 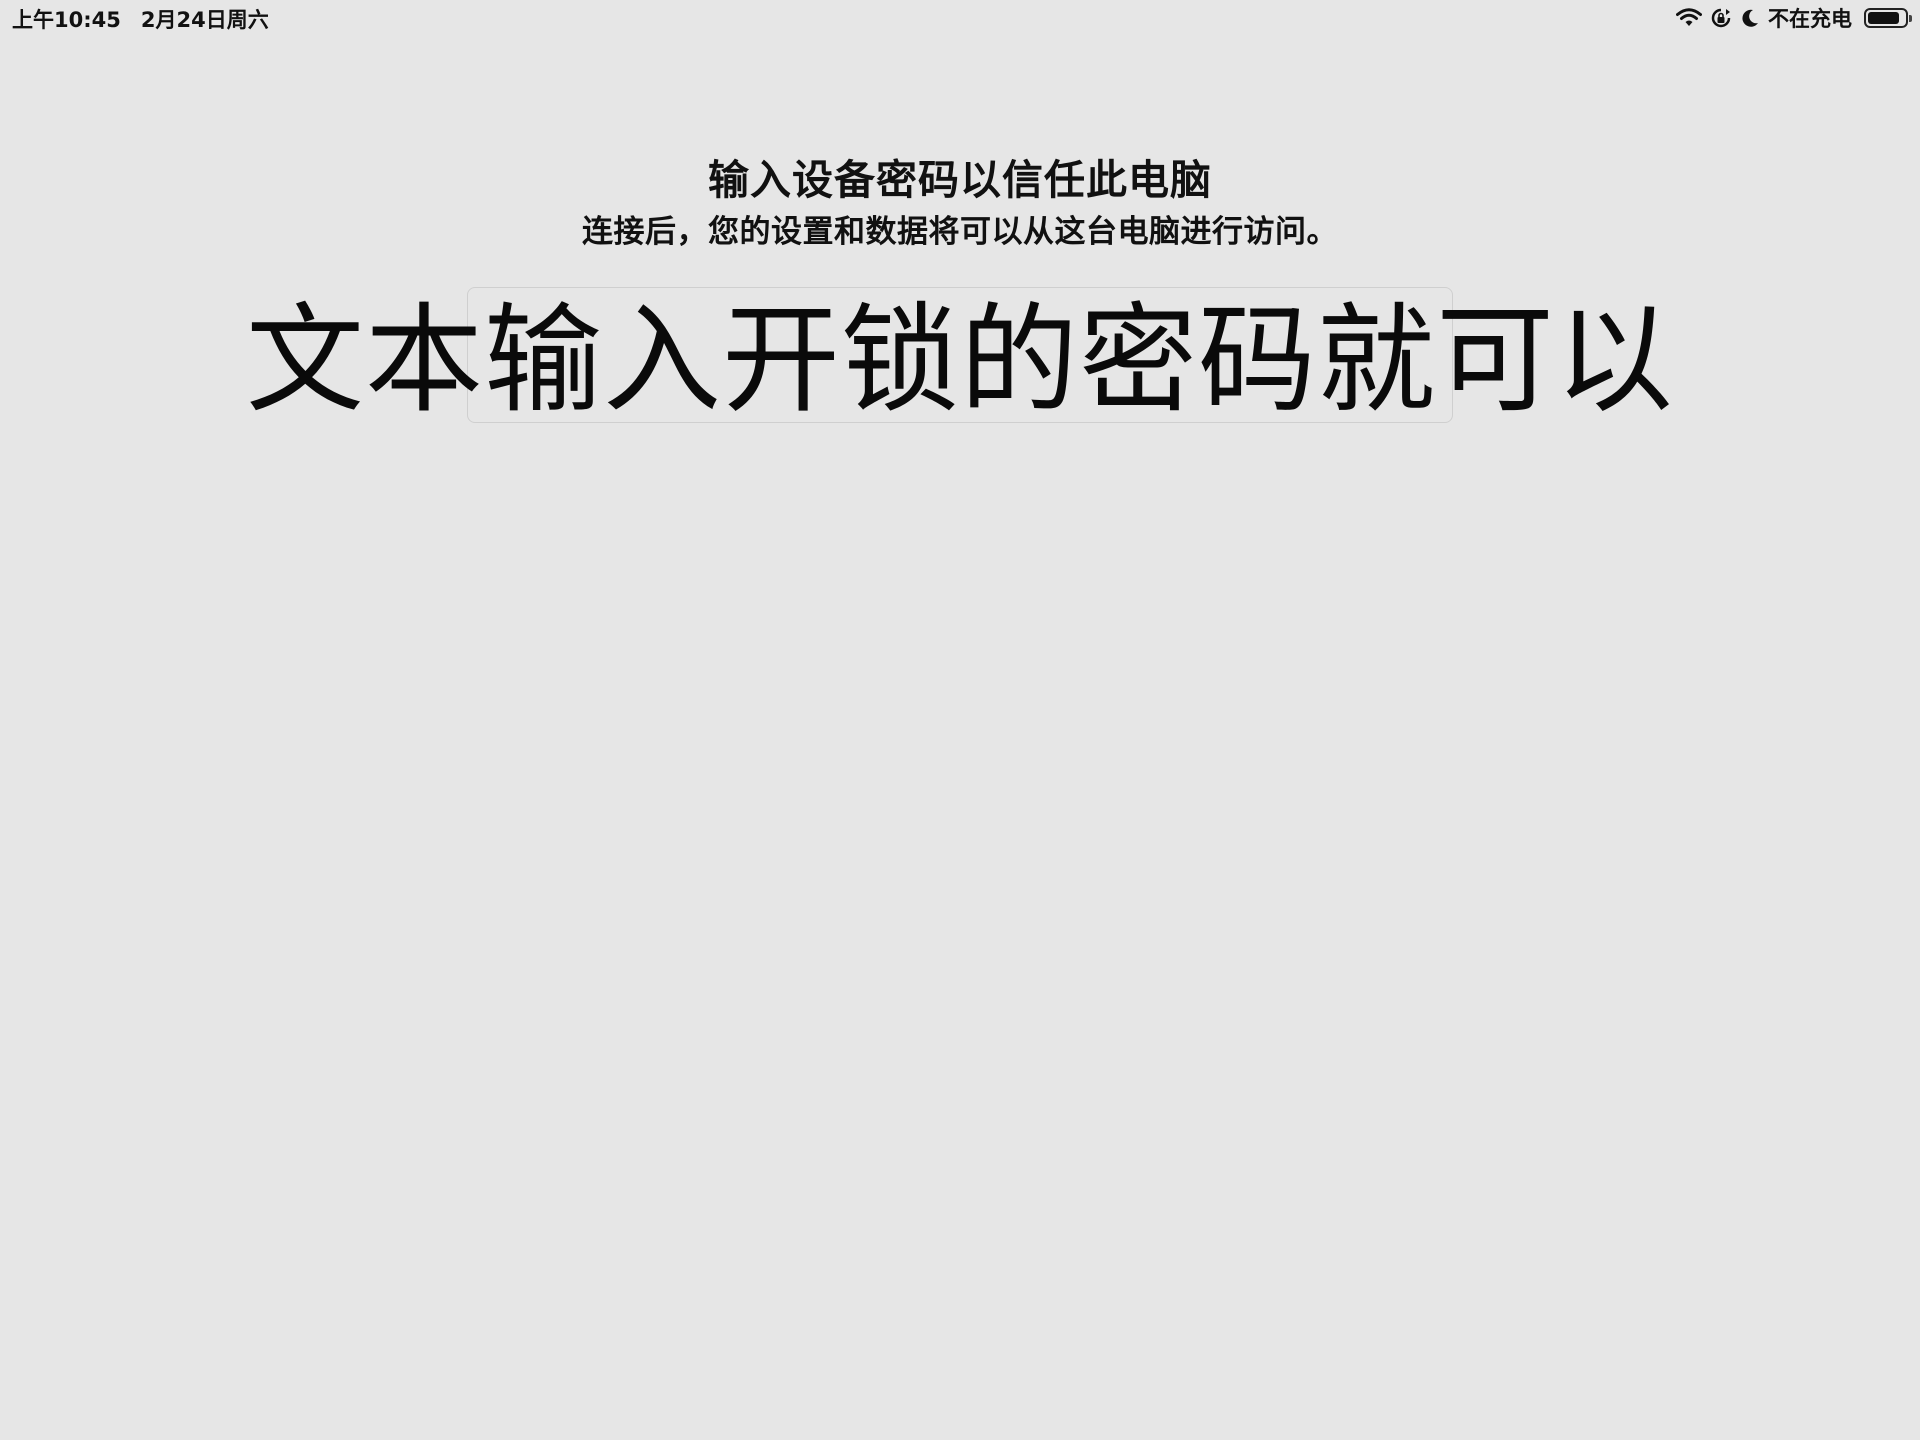 What do you see at coordinates (960, 232) in the screenshot?
I see `trust-subtitle: 连接后，您的设置和数据将可以从这台电脑进行访问。` at bounding box center [960, 232].